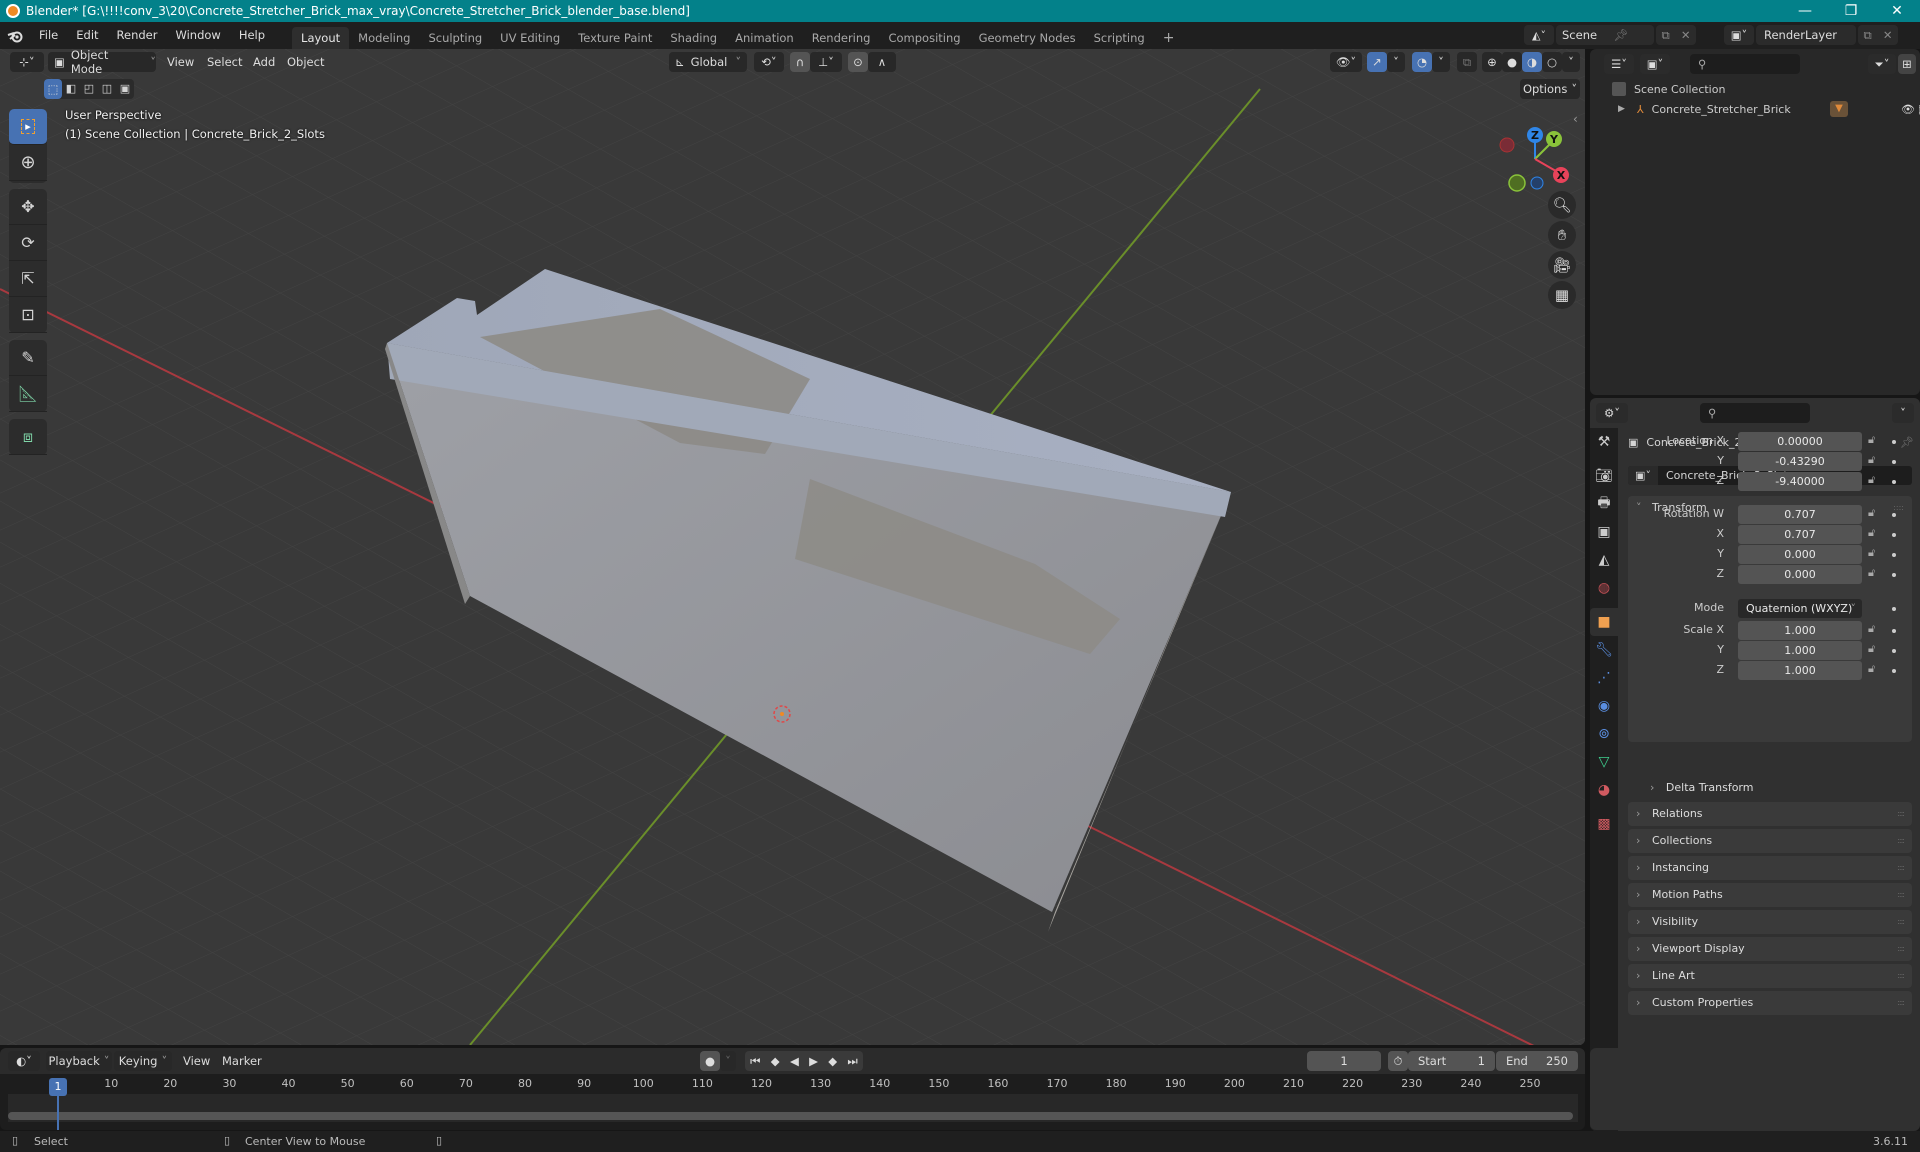  What do you see at coordinates (1907, 64) in the screenshot?
I see `new-collection-button: ⊞` at bounding box center [1907, 64].